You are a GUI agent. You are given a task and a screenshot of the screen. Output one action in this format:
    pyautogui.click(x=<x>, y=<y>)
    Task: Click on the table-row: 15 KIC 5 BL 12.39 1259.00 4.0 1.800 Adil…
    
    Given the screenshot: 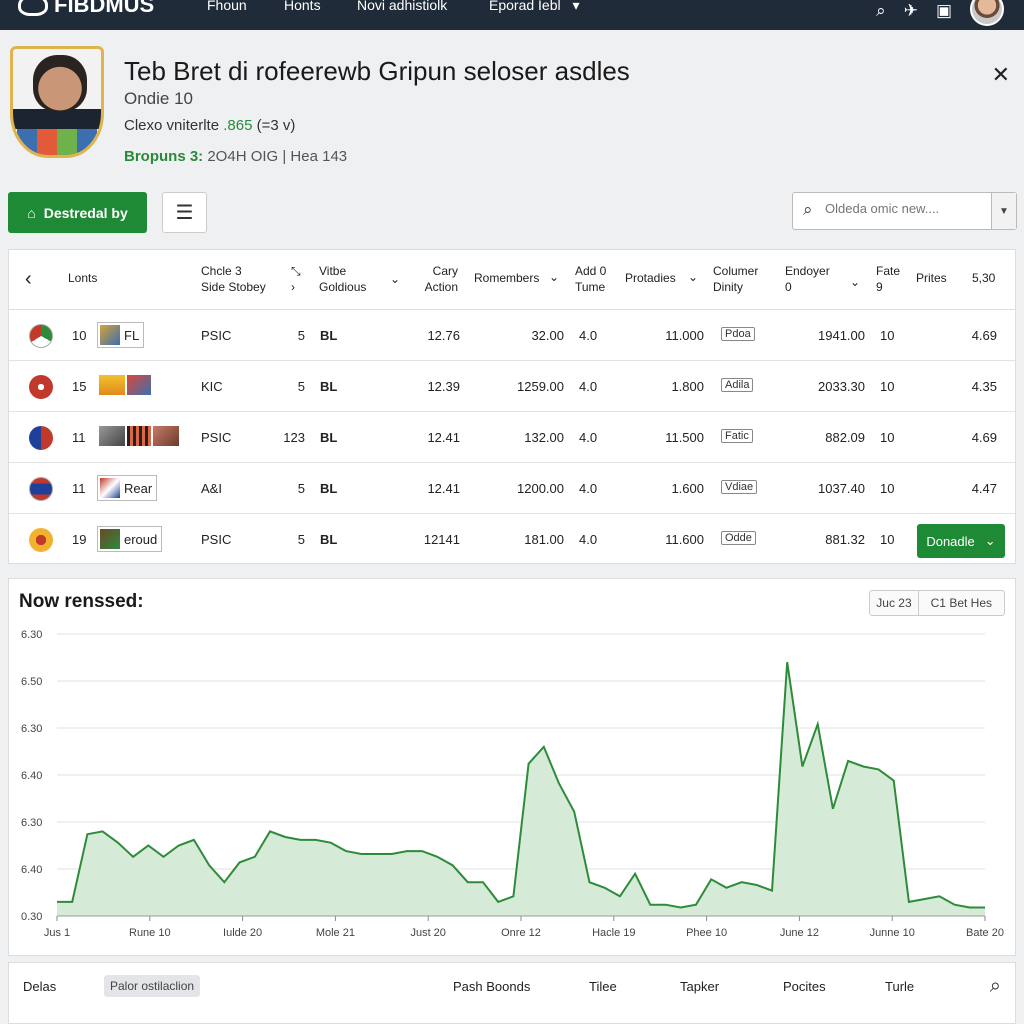 What is the action you would take?
    pyautogui.click(x=512, y=387)
    